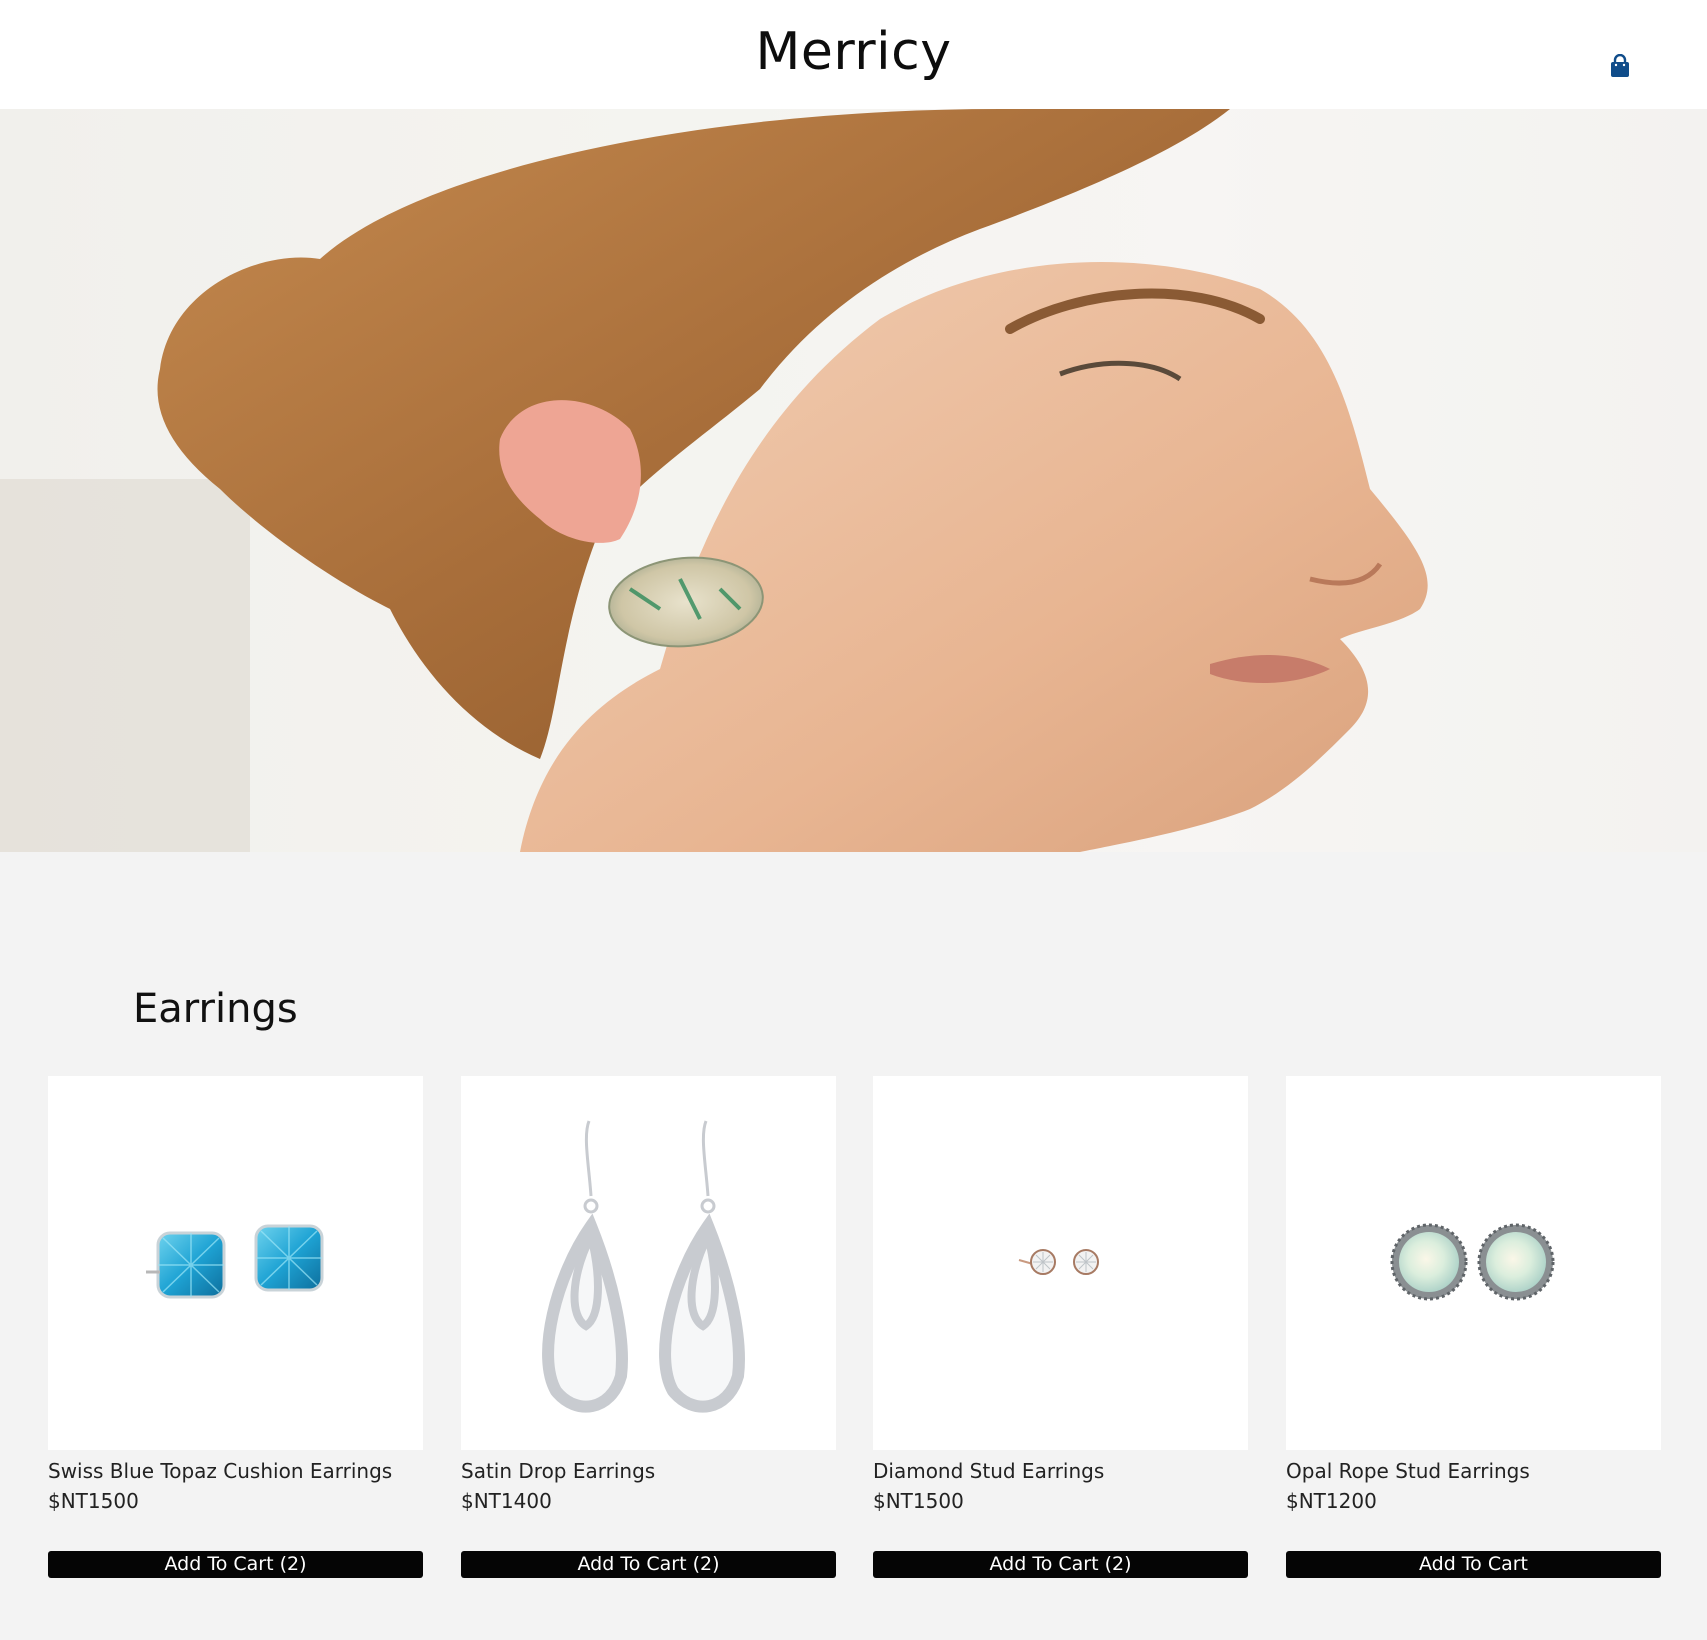 This screenshot has width=1707, height=1640. I want to click on product-name: Satin Drop Earrings, so click(648, 1471).